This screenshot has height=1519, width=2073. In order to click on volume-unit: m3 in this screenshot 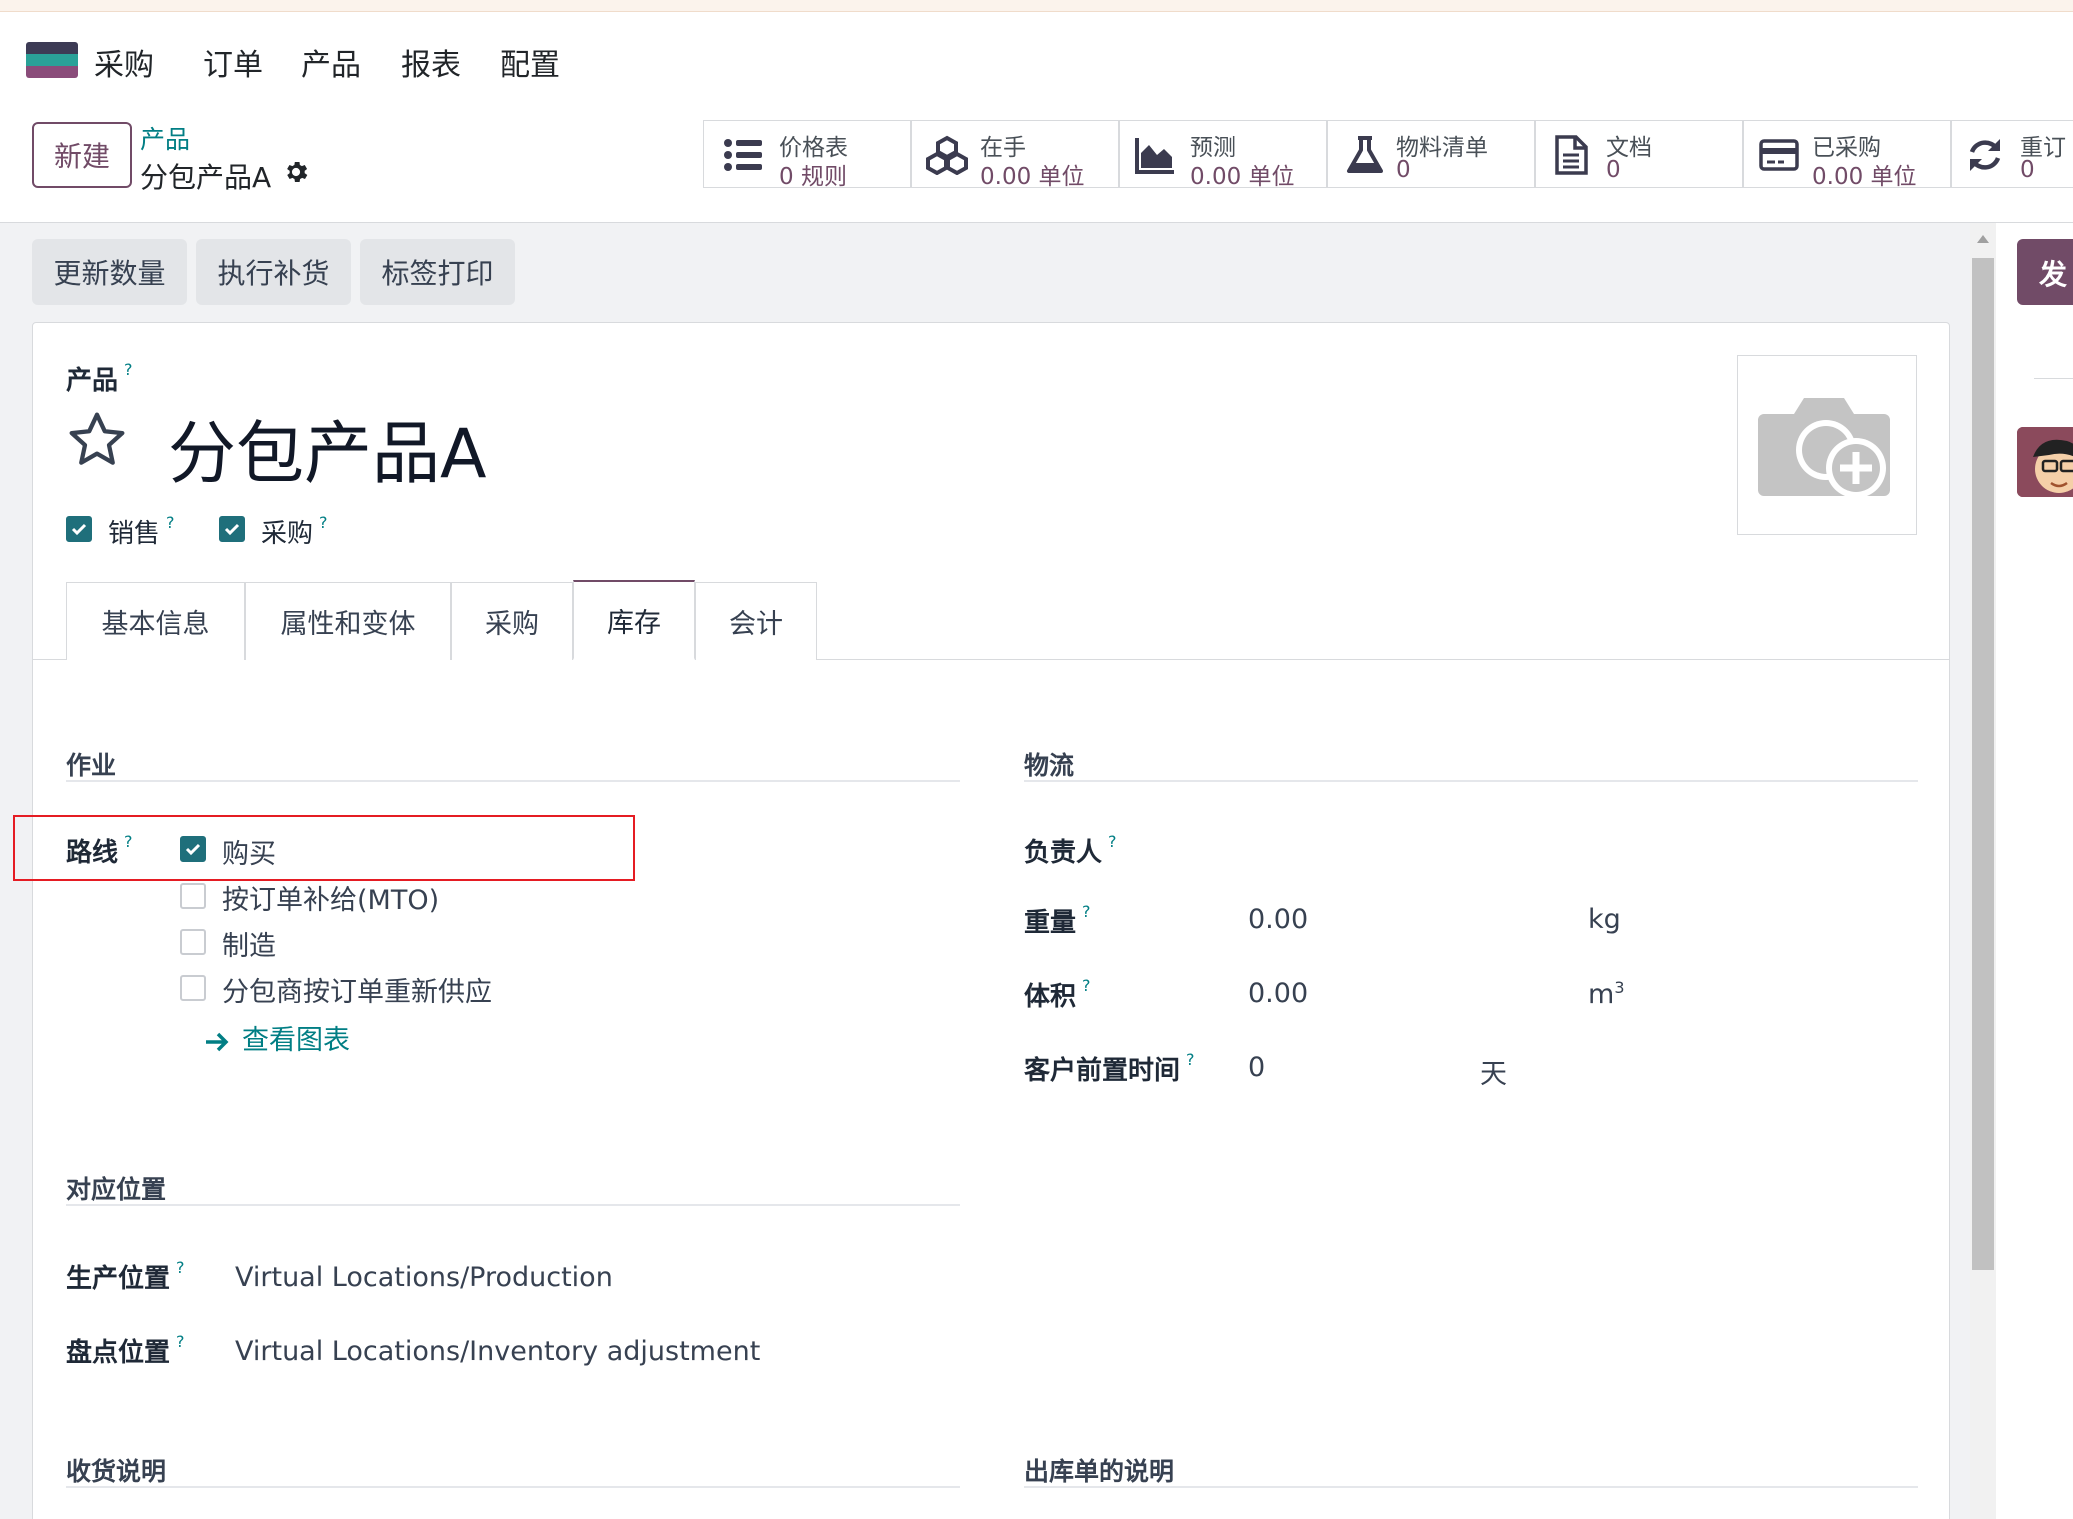, I will do `click(1606, 994)`.